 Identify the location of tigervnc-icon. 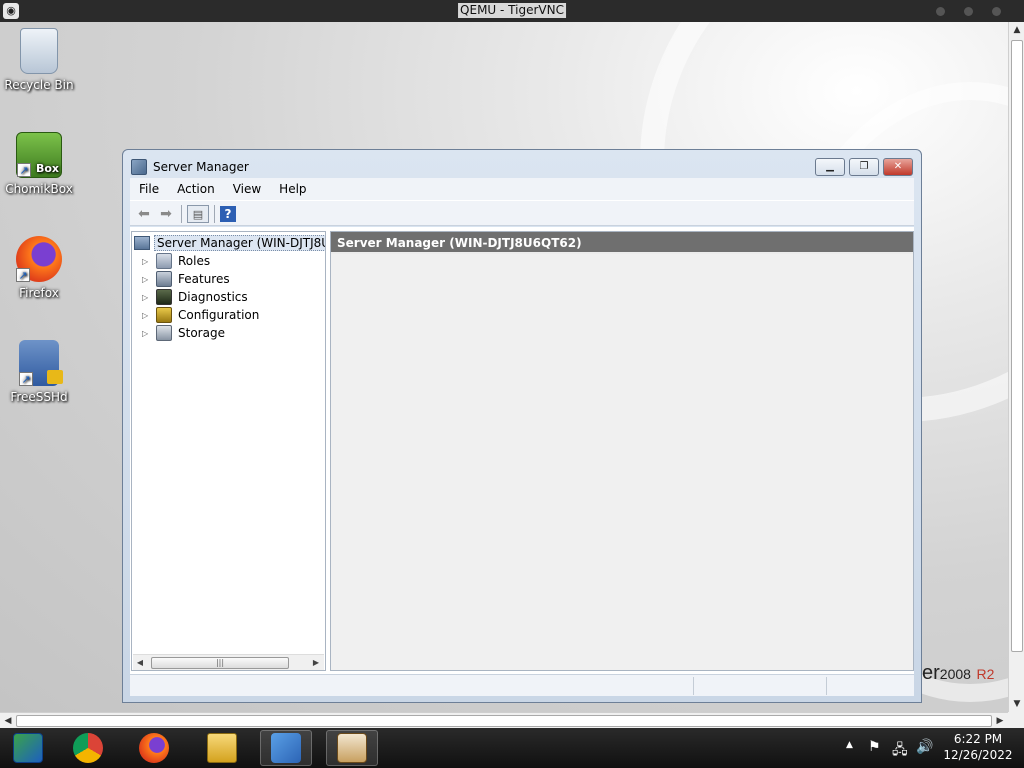
(352, 748).